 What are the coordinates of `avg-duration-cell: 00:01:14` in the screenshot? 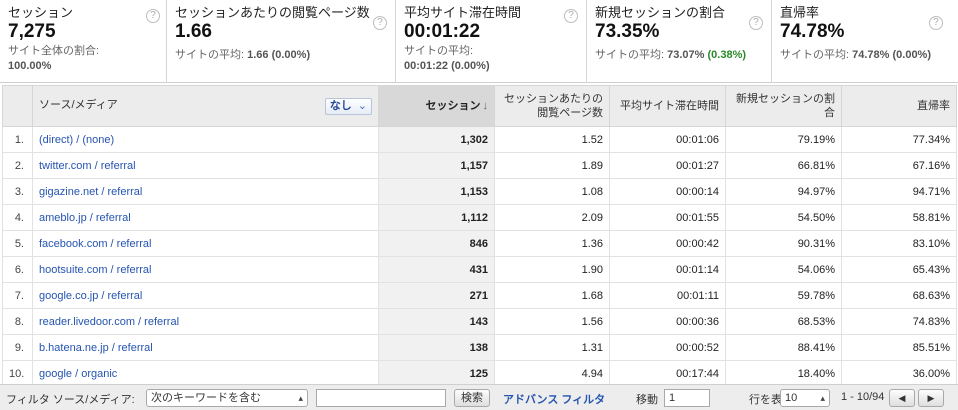 It's located at (667, 269).